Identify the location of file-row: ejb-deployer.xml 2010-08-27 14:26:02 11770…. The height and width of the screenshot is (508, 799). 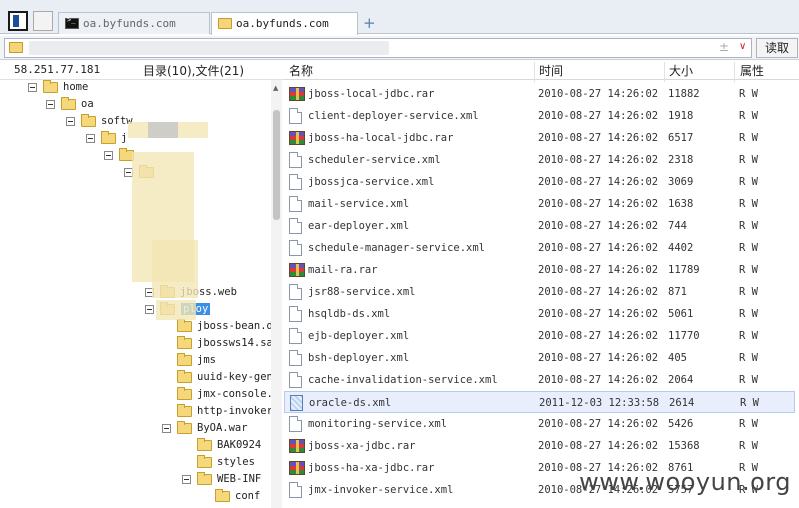
(539, 336).